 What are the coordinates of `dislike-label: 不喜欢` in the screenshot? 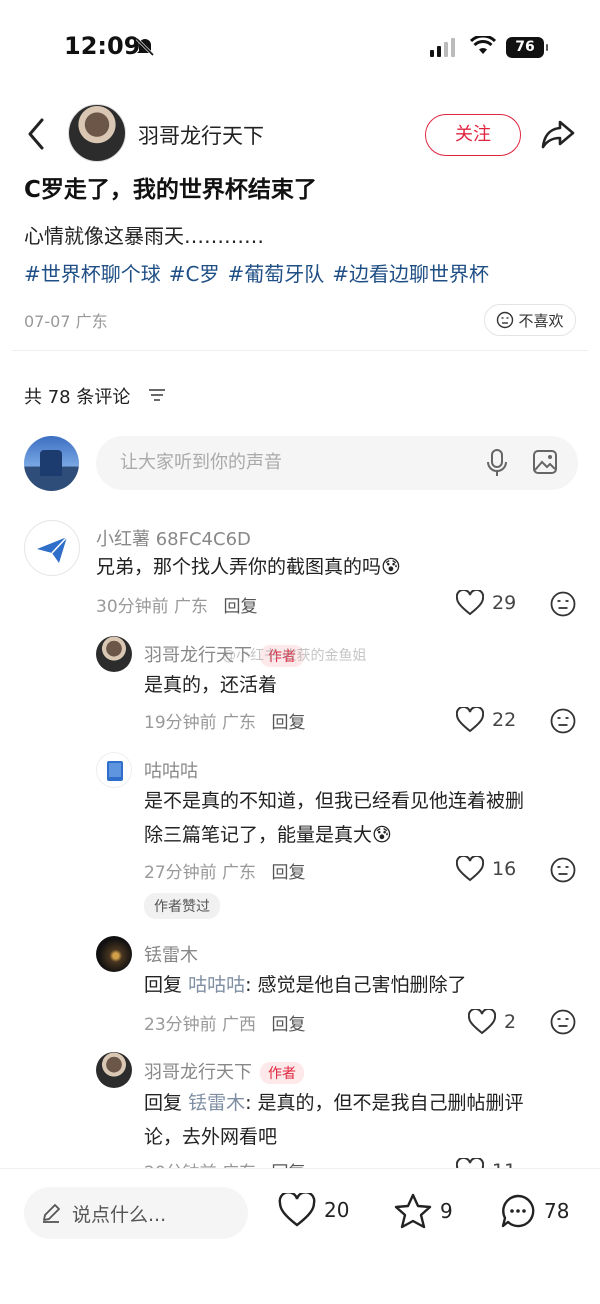 It's located at (541, 320).